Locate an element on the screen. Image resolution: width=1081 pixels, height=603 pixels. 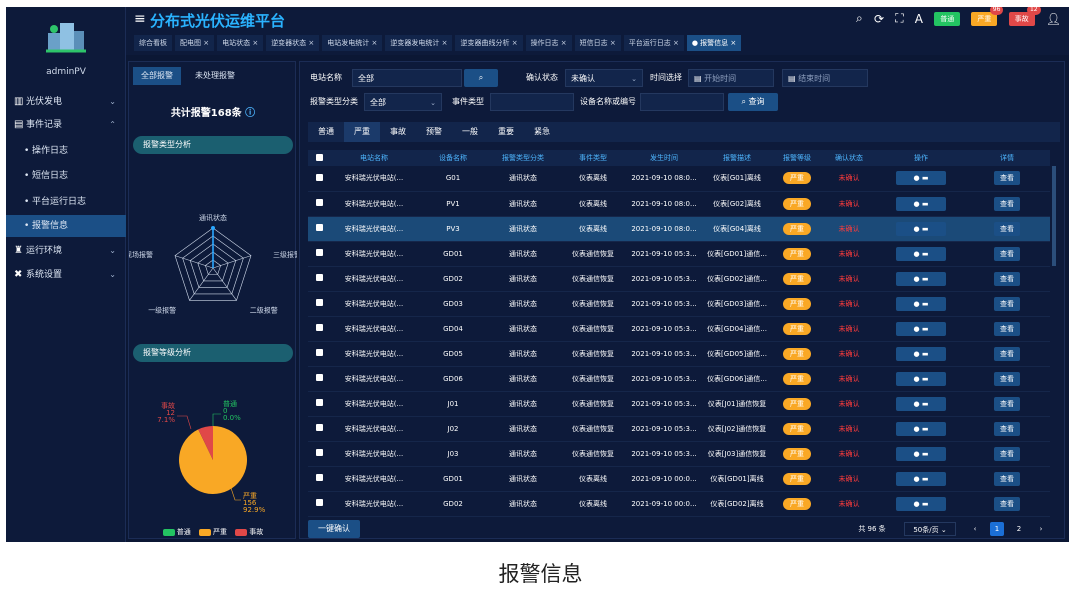
select-all-checkbox is located at coordinates (319, 157).